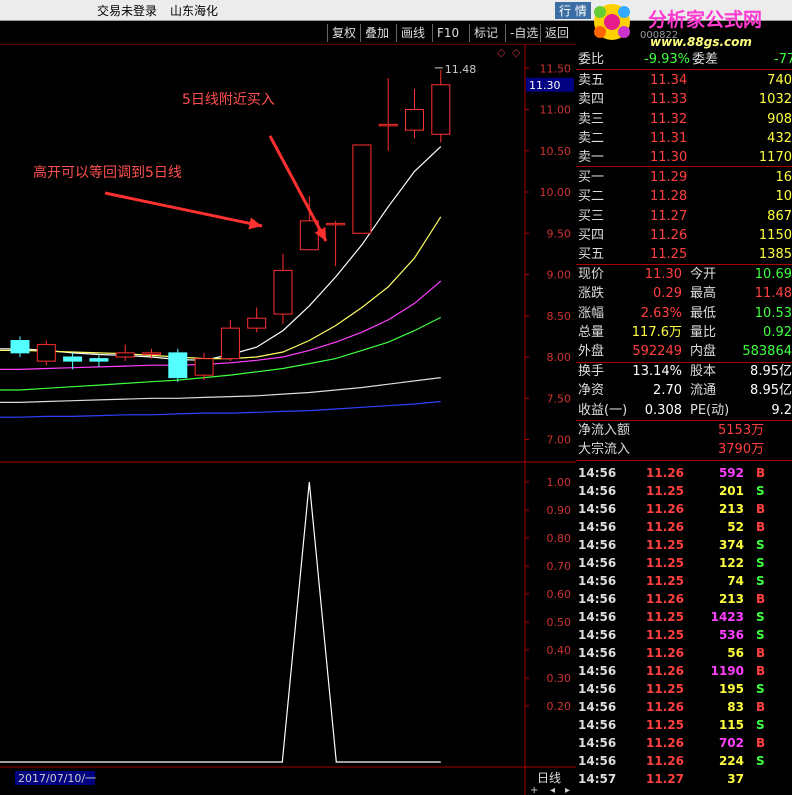 The image size is (792, 795). Describe the element at coordinates (220, 390) in the screenshot. I see `ma60-line` at that location.